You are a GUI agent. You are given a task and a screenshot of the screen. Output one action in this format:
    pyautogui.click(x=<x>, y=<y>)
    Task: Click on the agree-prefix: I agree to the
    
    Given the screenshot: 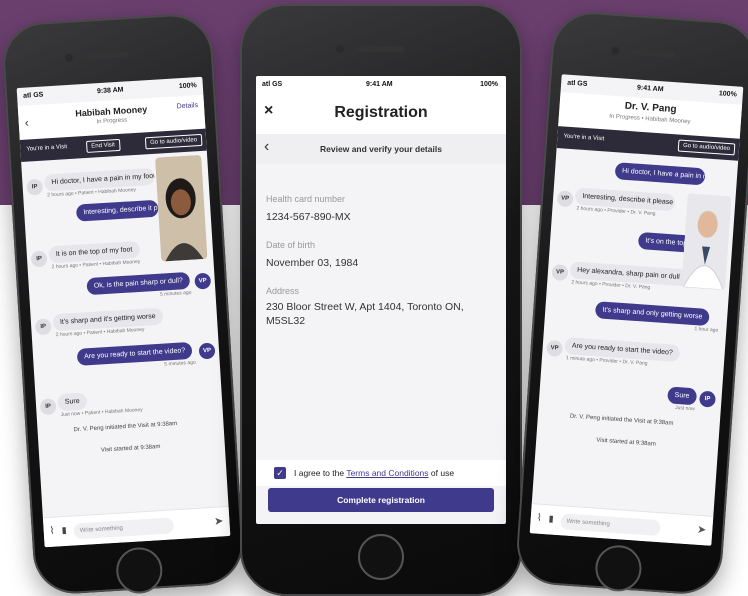 What is the action you would take?
    pyautogui.click(x=320, y=473)
    